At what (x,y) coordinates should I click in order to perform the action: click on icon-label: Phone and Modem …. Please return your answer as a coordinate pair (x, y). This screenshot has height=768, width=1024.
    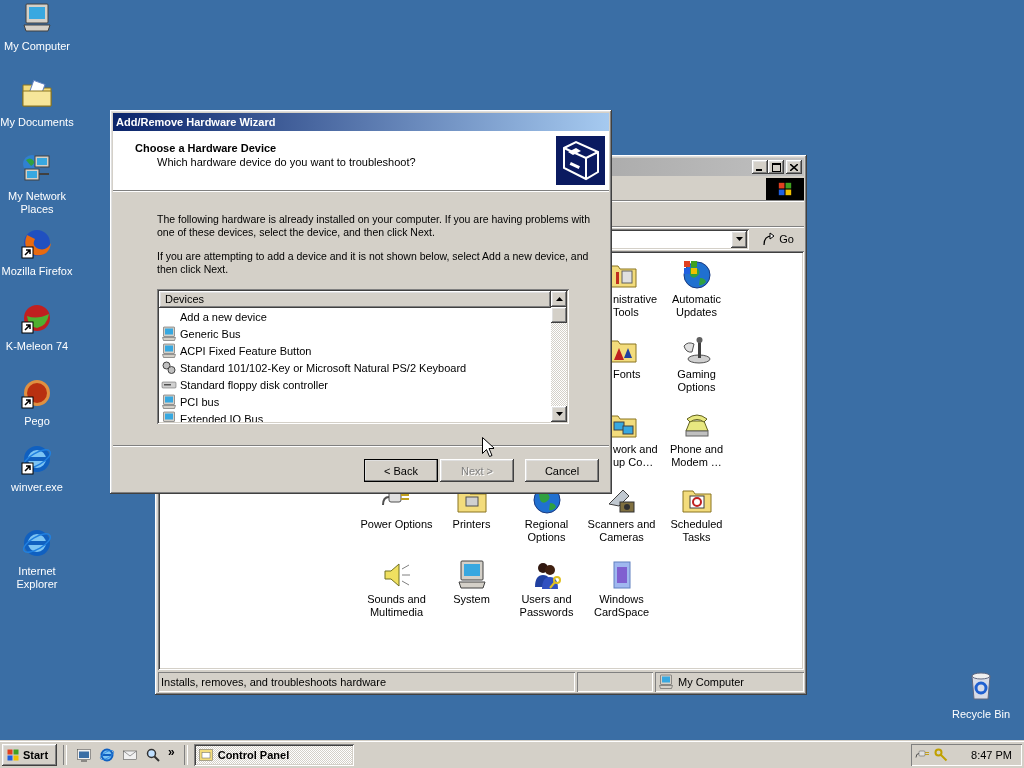
    Looking at the image, I should click on (696, 456).